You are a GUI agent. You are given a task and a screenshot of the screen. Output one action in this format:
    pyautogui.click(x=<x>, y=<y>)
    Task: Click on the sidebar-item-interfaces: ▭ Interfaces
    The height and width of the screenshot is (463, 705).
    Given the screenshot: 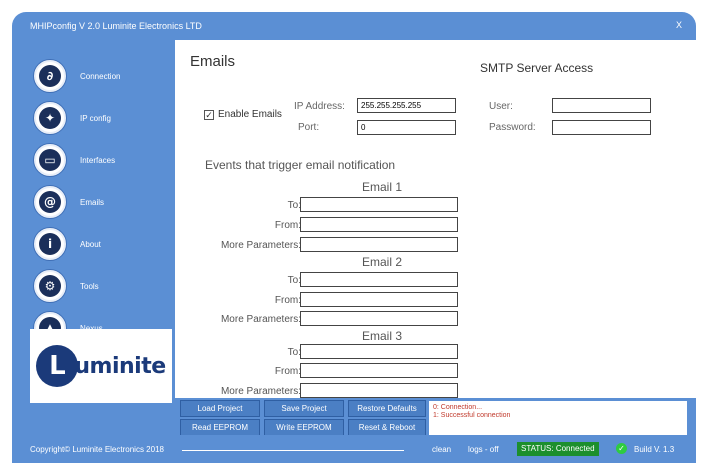 What is the action you would take?
    pyautogui.click(x=101, y=160)
    